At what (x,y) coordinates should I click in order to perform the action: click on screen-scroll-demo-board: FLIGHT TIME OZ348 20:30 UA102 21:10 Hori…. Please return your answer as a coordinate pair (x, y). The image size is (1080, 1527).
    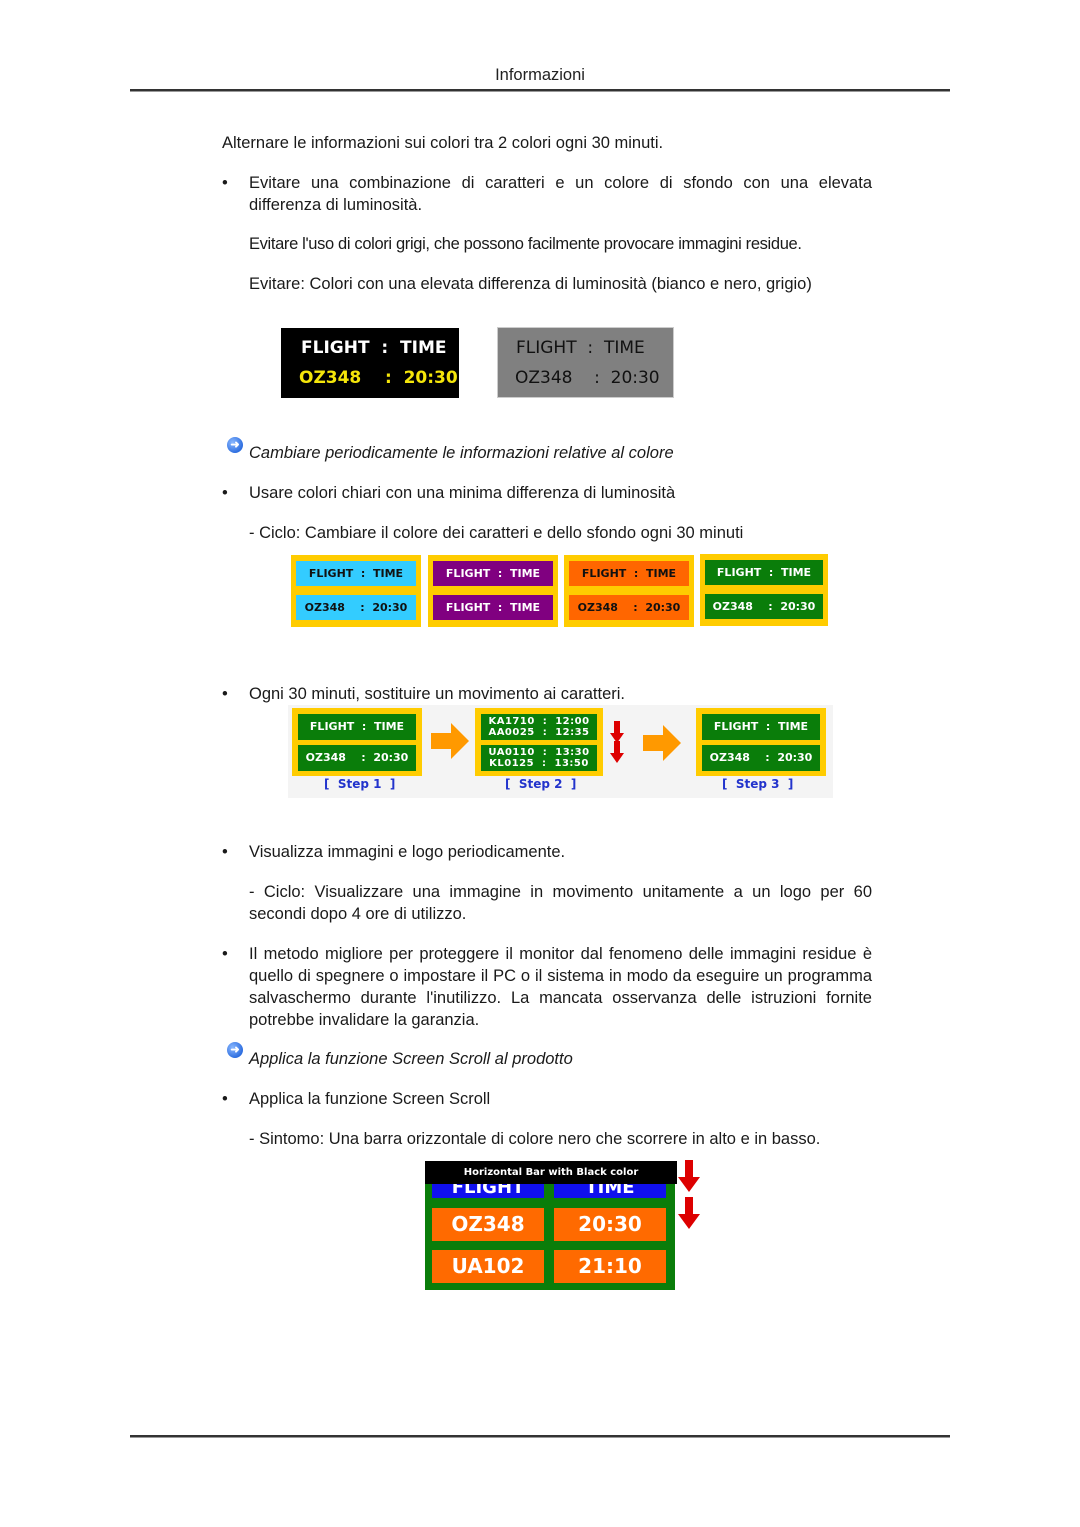
    Looking at the image, I should click on (551, 1225).